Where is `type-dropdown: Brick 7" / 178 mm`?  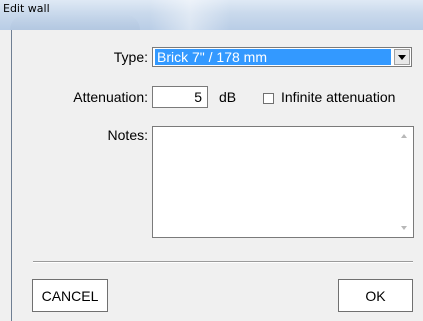
type-dropdown: Brick 7" / 178 mm is located at coordinates (282, 57).